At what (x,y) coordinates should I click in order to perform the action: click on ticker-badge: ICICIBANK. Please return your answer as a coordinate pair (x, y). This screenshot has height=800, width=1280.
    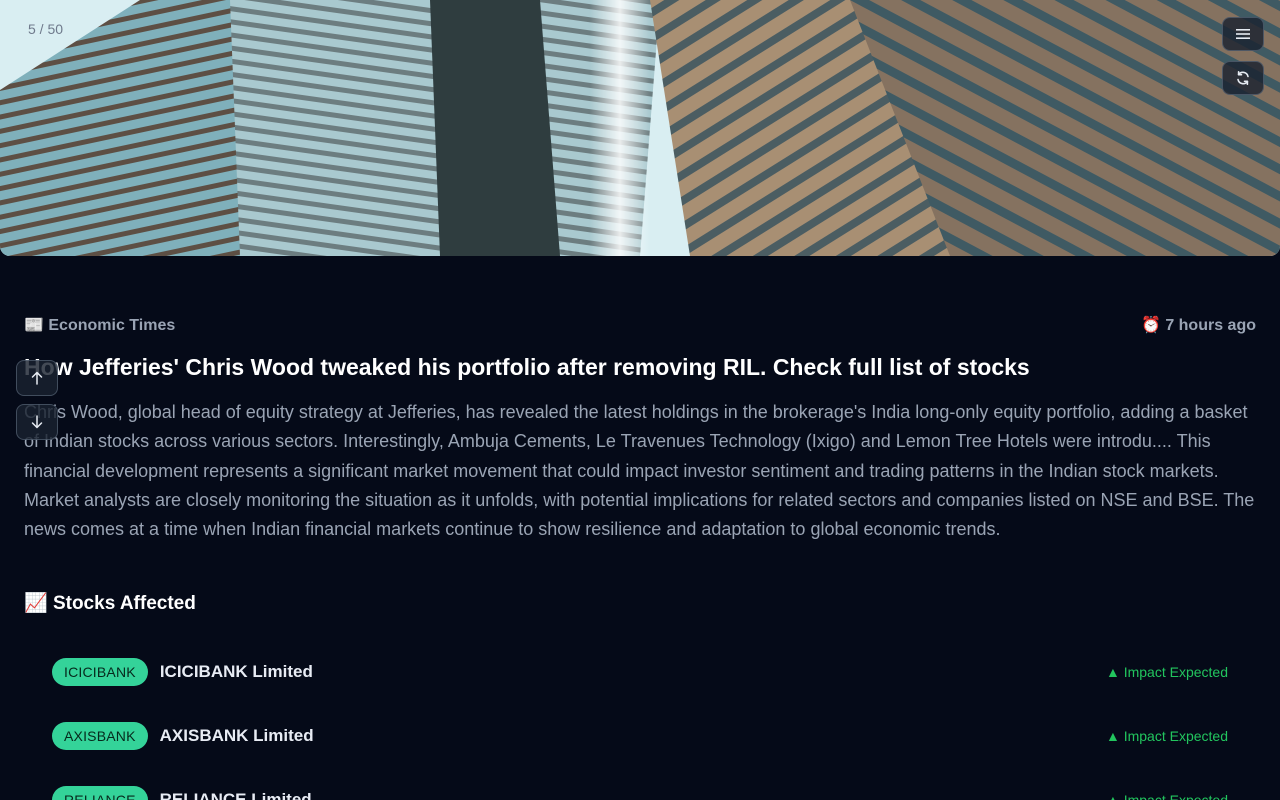
    Looking at the image, I should click on (100, 672).